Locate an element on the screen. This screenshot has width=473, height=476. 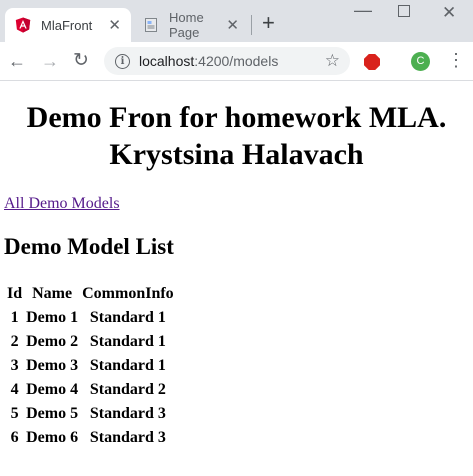
cell-name: Demo 1 is located at coordinates (52, 317).